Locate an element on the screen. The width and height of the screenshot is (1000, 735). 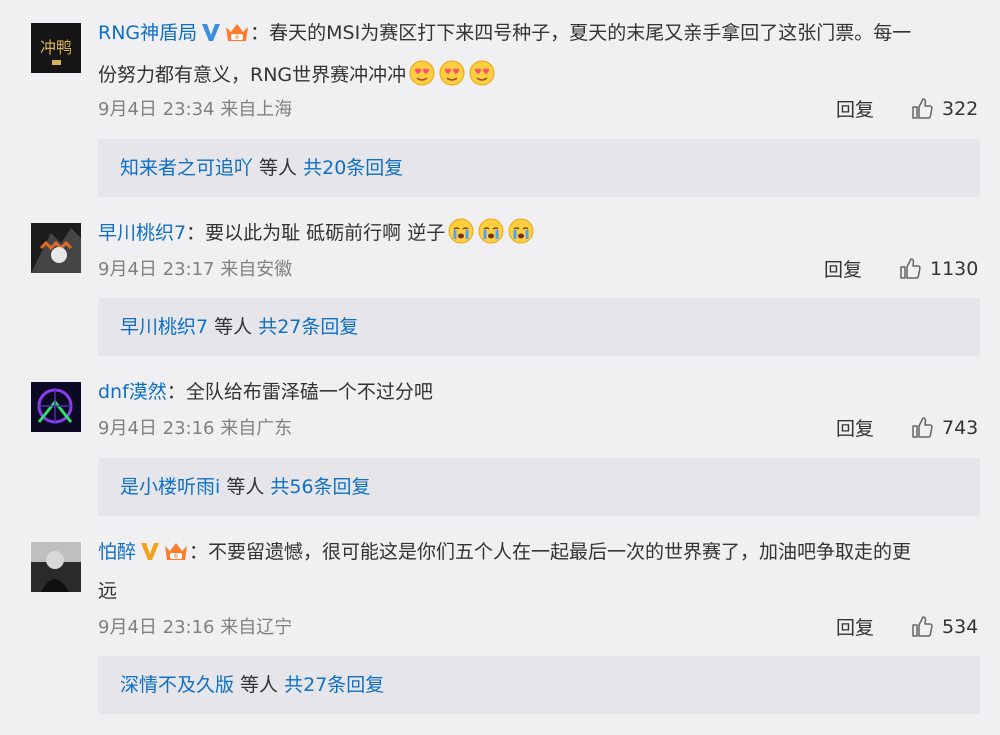
like-button: 534 is located at coordinates (944, 627).